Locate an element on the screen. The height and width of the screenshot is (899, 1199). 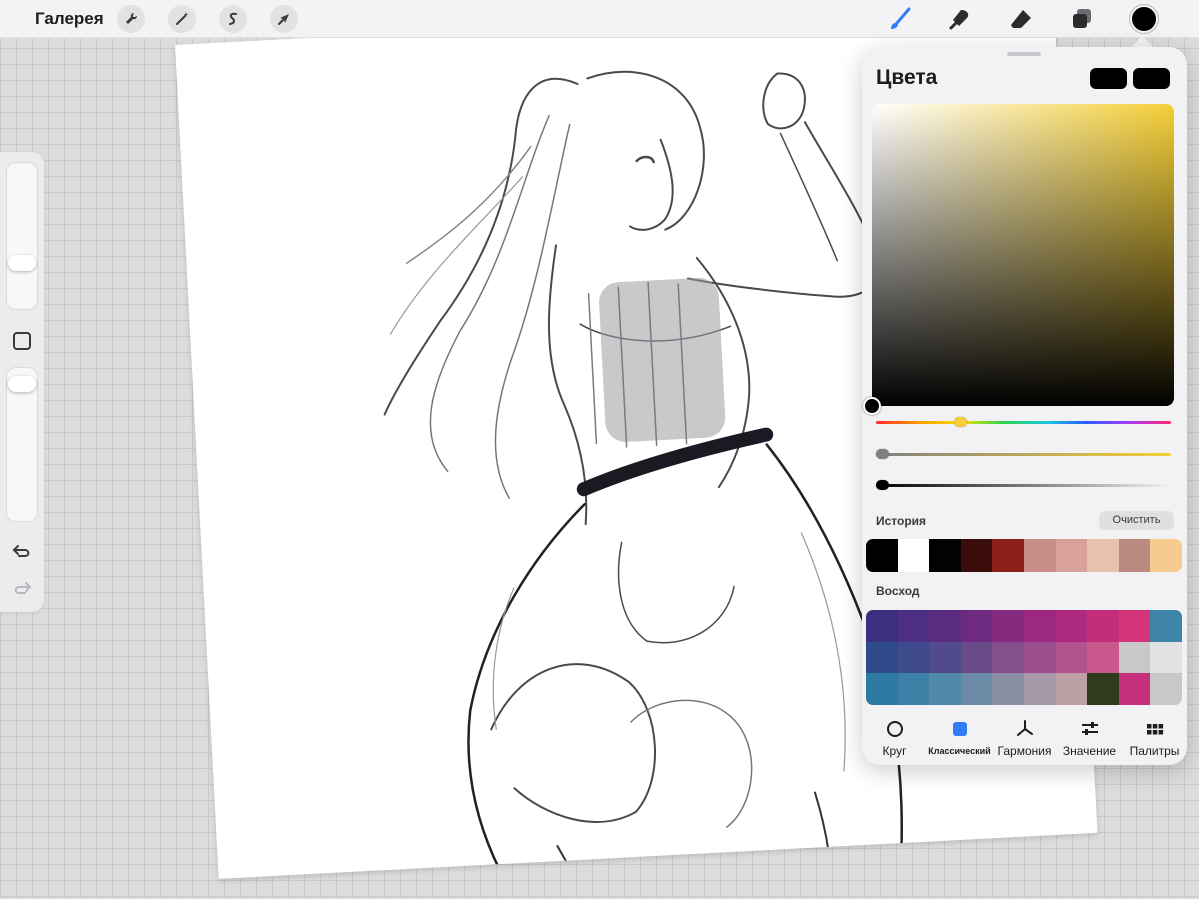
magic-wand-icon is located at coordinates (182, 18).